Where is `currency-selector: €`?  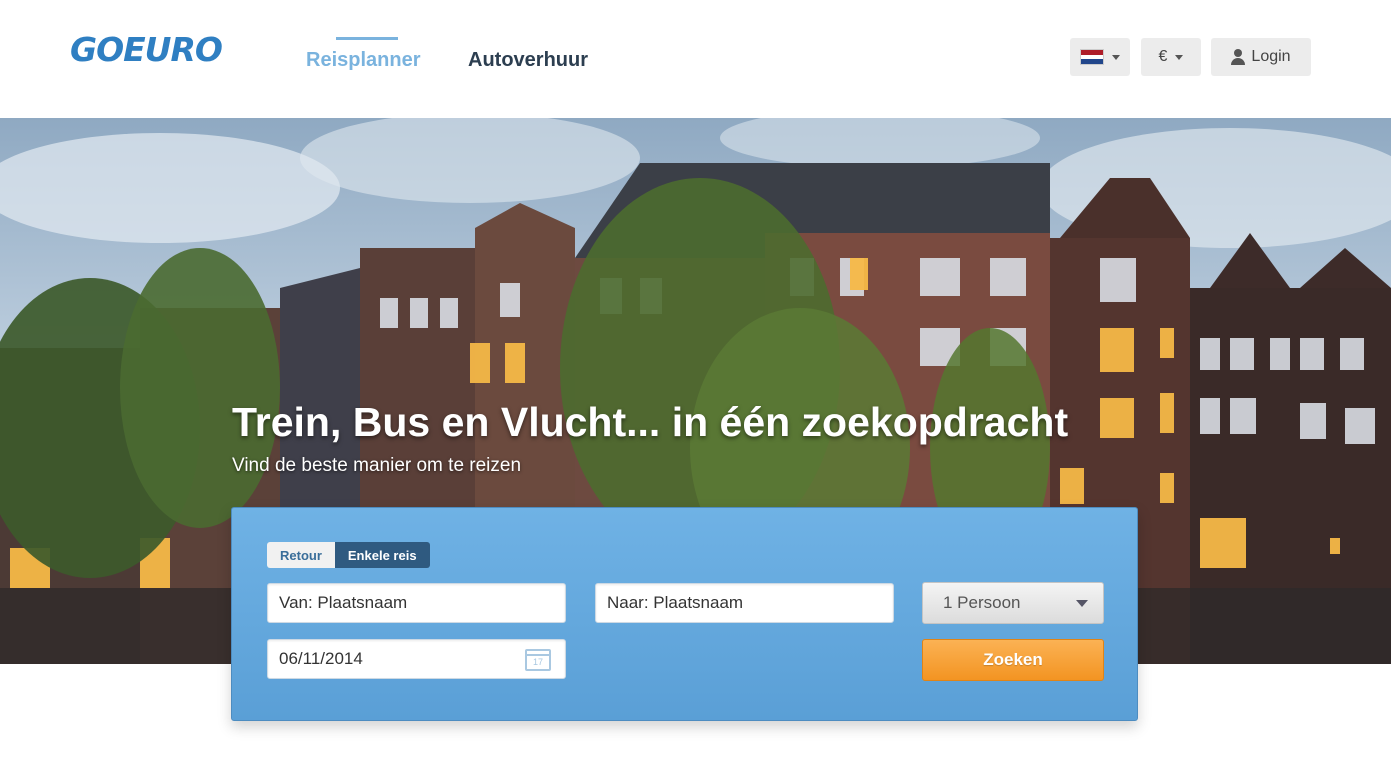 currency-selector: € is located at coordinates (1171, 57).